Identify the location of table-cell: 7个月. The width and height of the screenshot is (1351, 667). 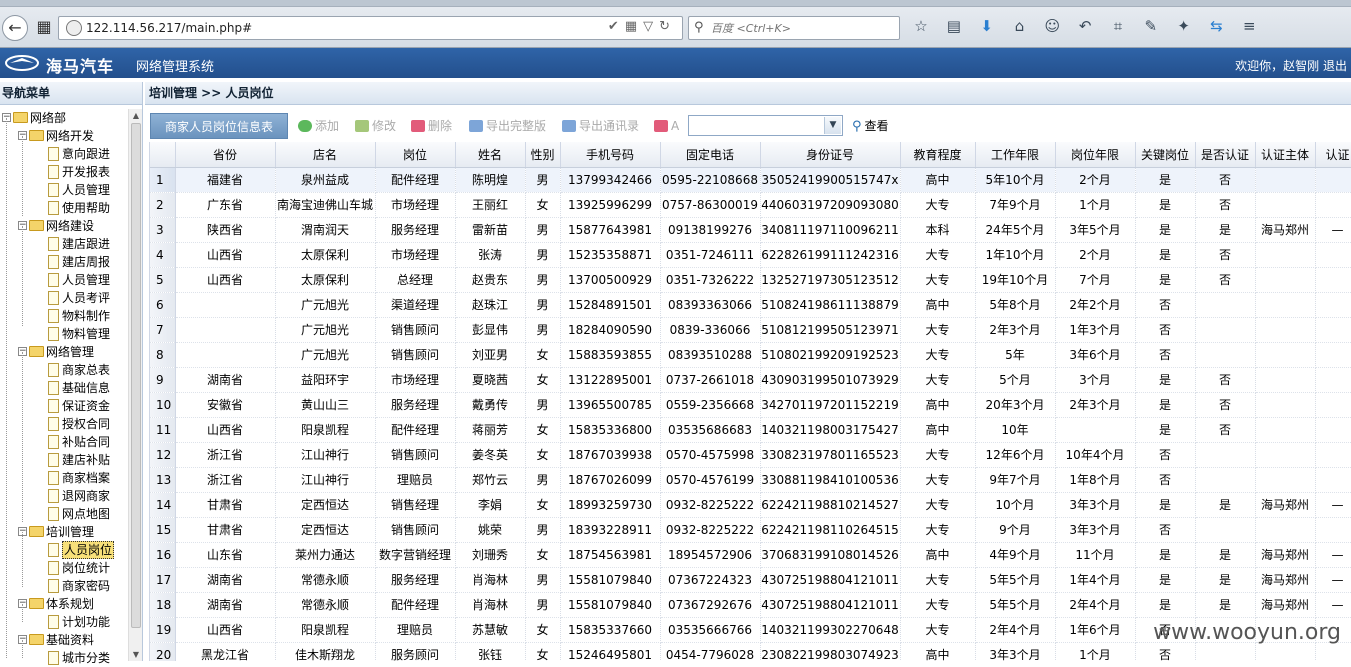
(1095, 280).